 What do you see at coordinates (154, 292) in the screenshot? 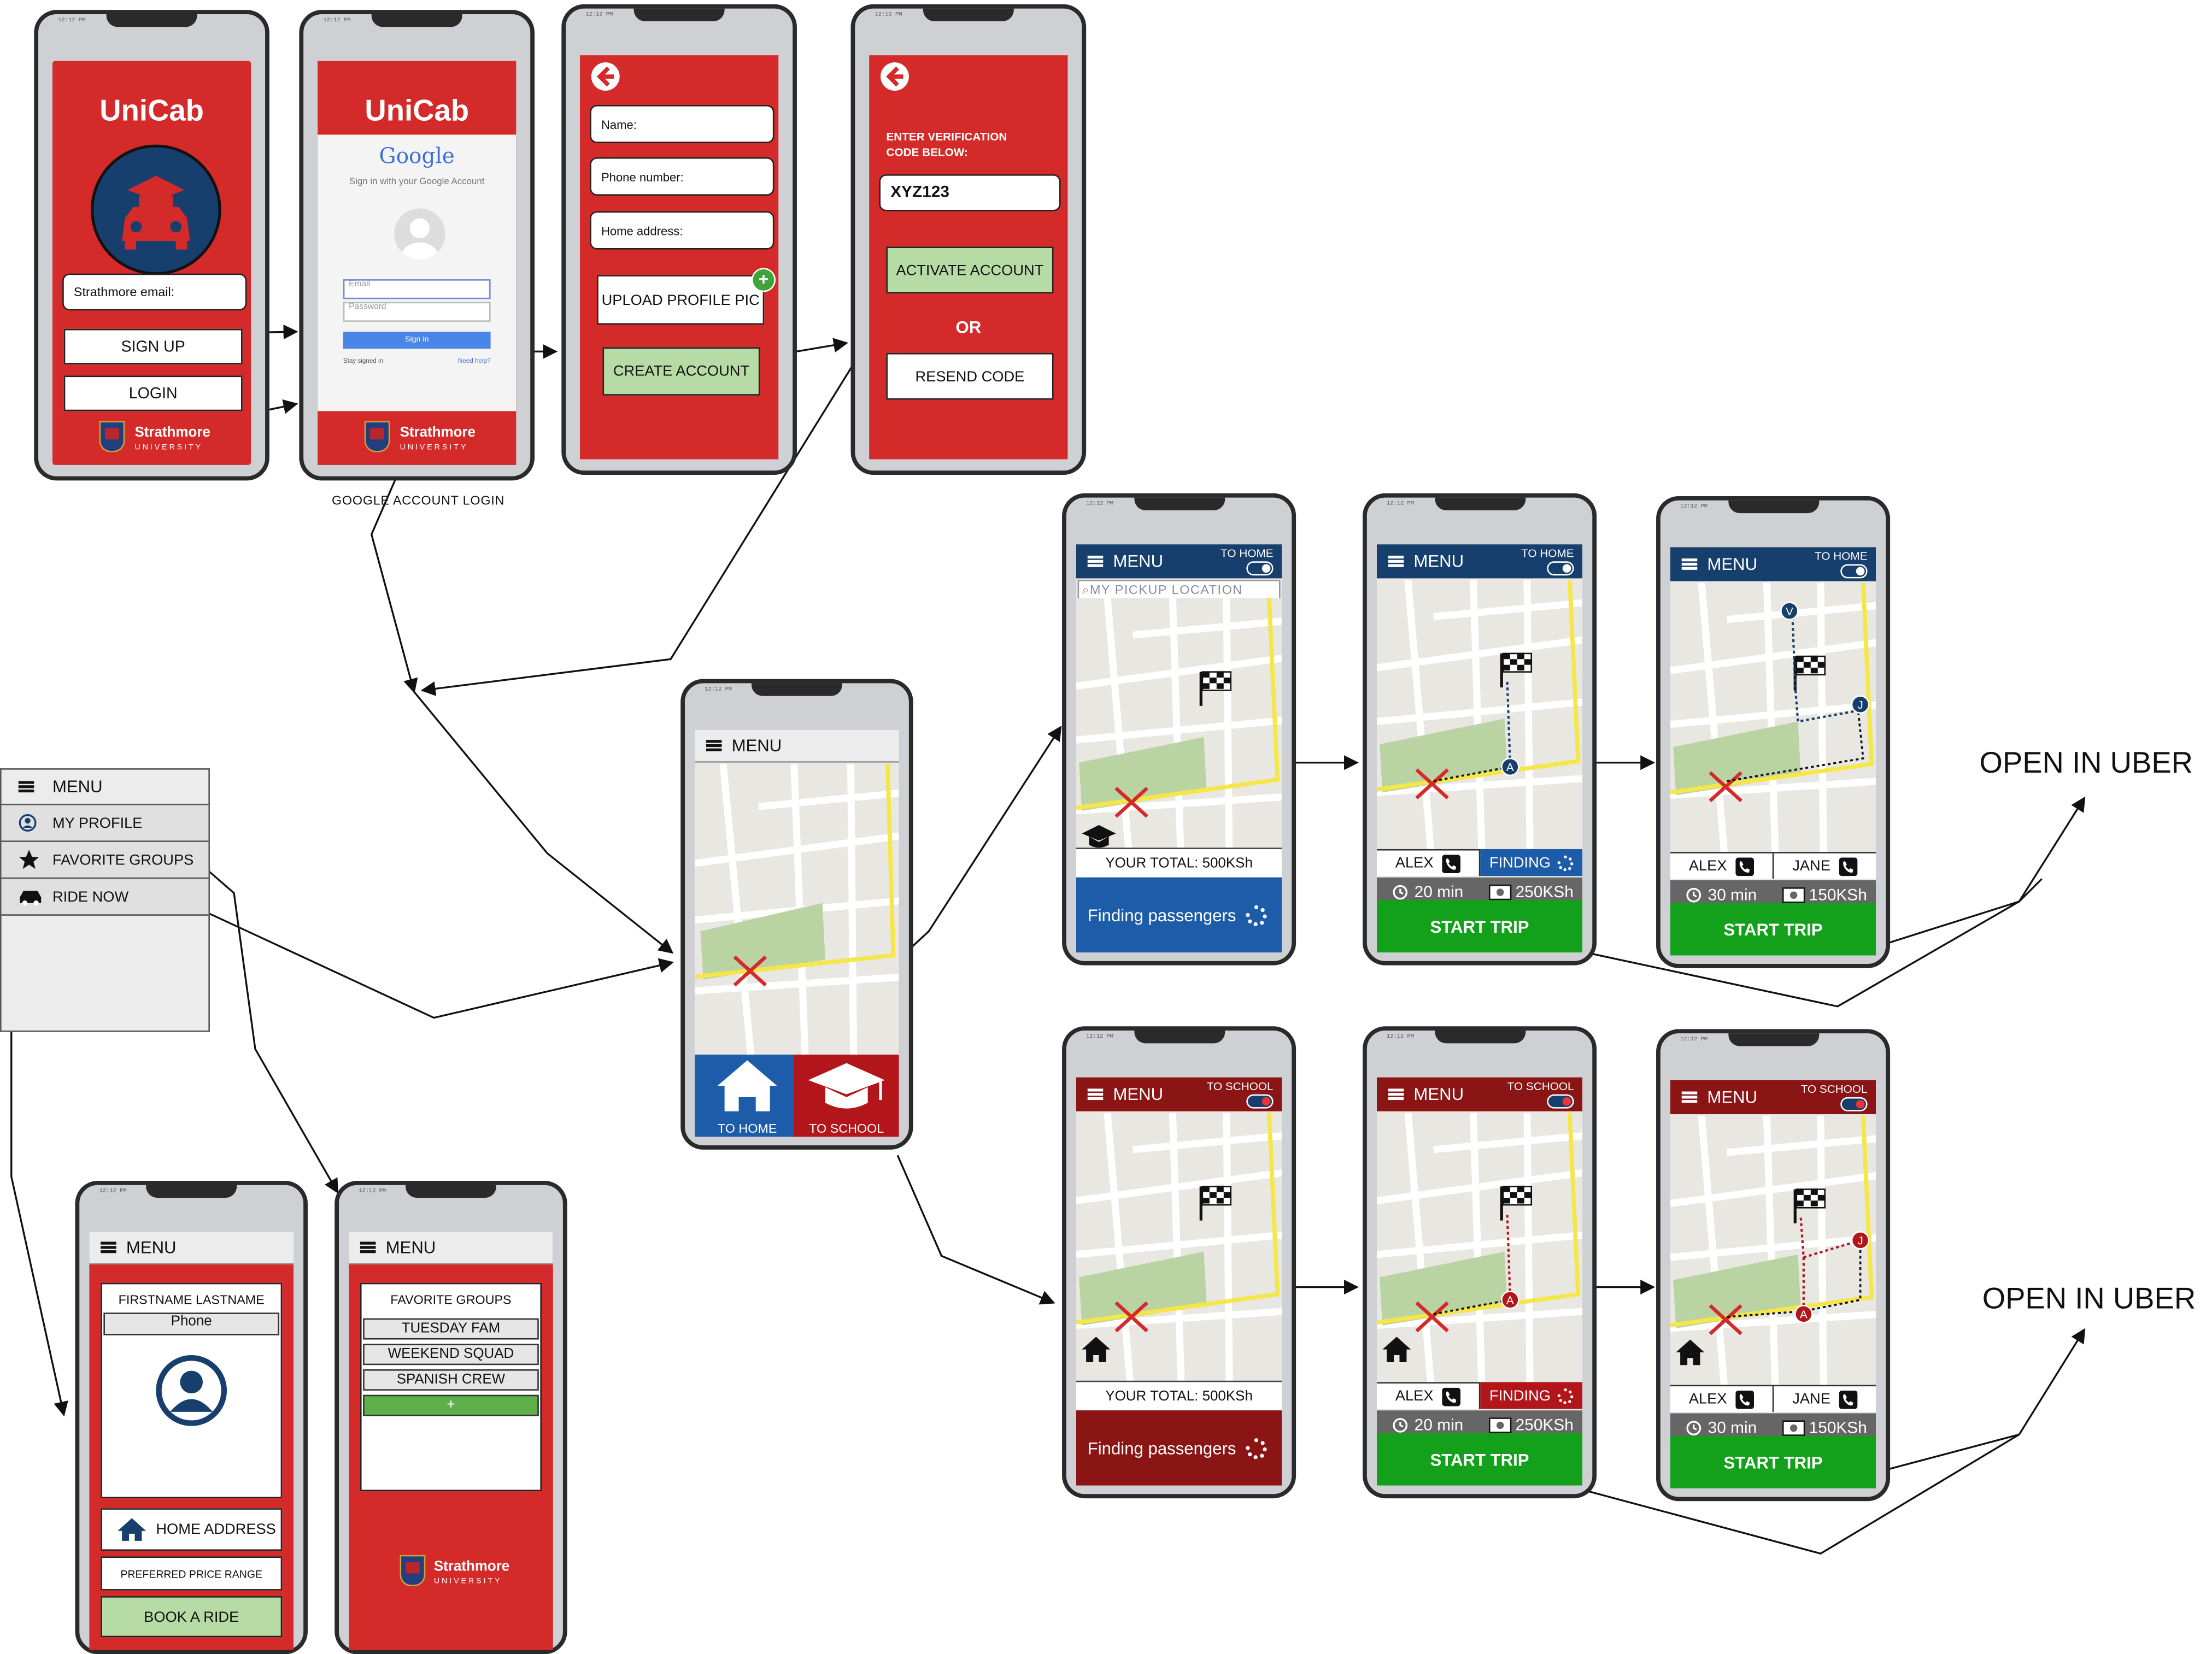
I see `strathmore-email-field: Strathmore email:` at bounding box center [154, 292].